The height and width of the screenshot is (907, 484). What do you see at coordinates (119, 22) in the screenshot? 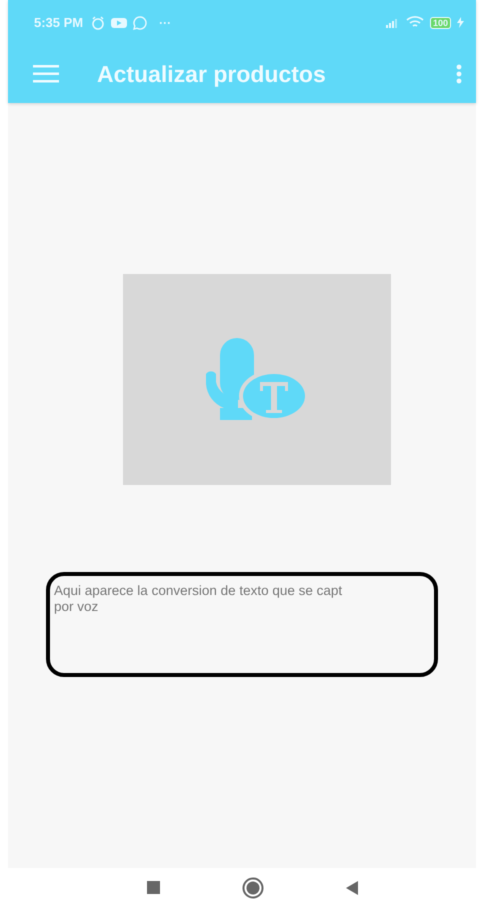
I see `video-icon` at bounding box center [119, 22].